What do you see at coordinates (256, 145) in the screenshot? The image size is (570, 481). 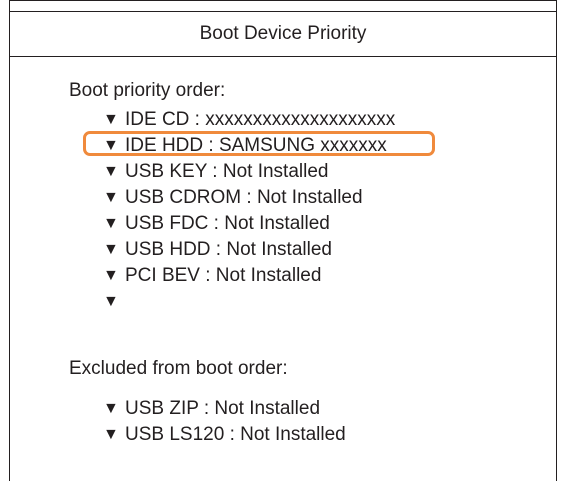 I see `boot-item-label: IDE HDD : SAMSUNG xxxxxxx` at bounding box center [256, 145].